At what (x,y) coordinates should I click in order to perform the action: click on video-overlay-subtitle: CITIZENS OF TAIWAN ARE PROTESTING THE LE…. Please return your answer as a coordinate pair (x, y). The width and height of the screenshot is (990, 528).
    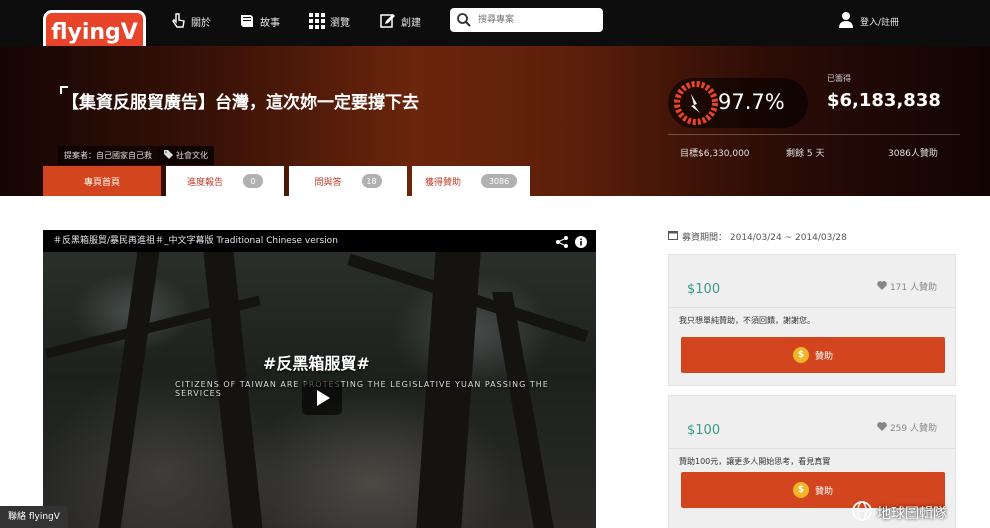
    Looking at the image, I should click on (362, 389).